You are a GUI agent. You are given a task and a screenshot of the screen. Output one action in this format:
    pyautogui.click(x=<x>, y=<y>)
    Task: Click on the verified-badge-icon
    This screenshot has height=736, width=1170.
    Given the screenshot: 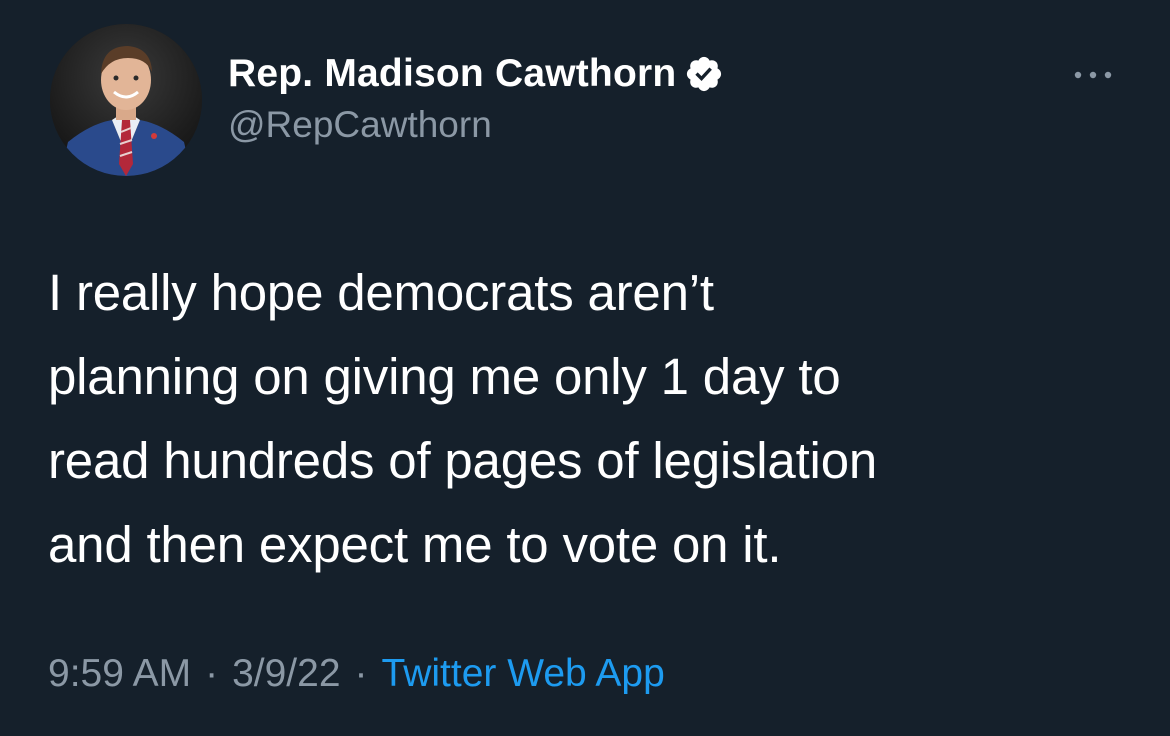 What is the action you would take?
    pyautogui.click(x=704, y=74)
    